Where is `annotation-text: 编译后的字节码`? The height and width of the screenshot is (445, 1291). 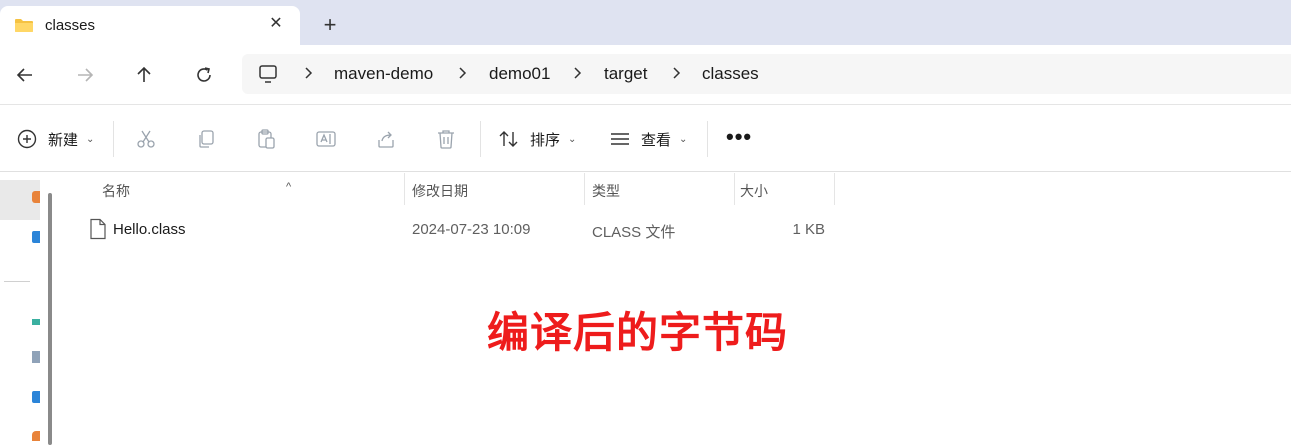
annotation-text: 编译后的字节码 is located at coordinates (638, 332).